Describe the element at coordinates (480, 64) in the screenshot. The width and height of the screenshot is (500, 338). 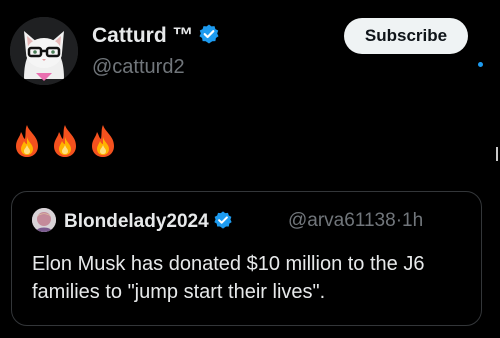
I see `notification-dot` at that location.